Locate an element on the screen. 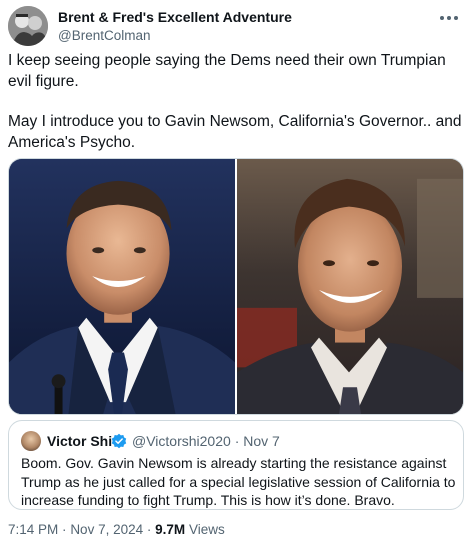 This screenshot has width=474, height=550. author-name: Brent & Fred's Excellent Adventure is located at coordinates (175, 17).